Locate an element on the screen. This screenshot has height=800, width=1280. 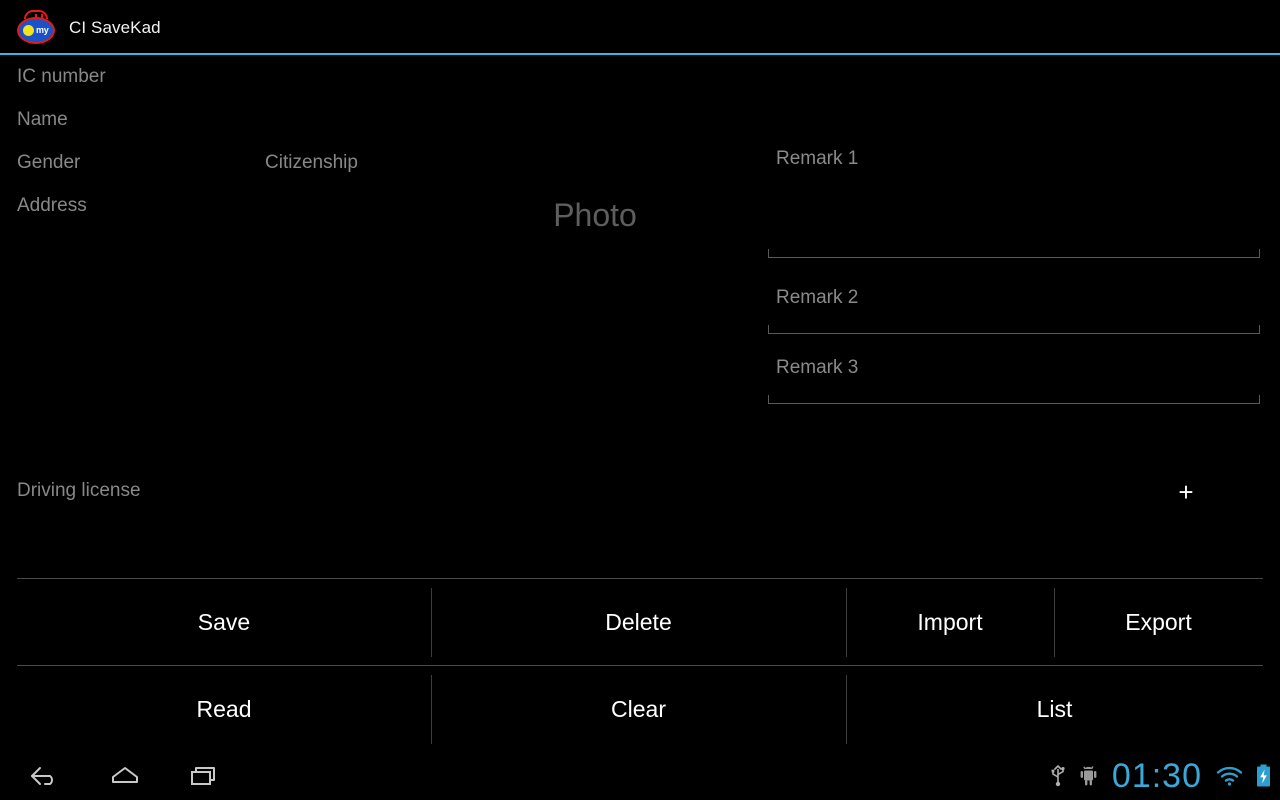
back-arrow-icon is located at coordinates (45, 776).